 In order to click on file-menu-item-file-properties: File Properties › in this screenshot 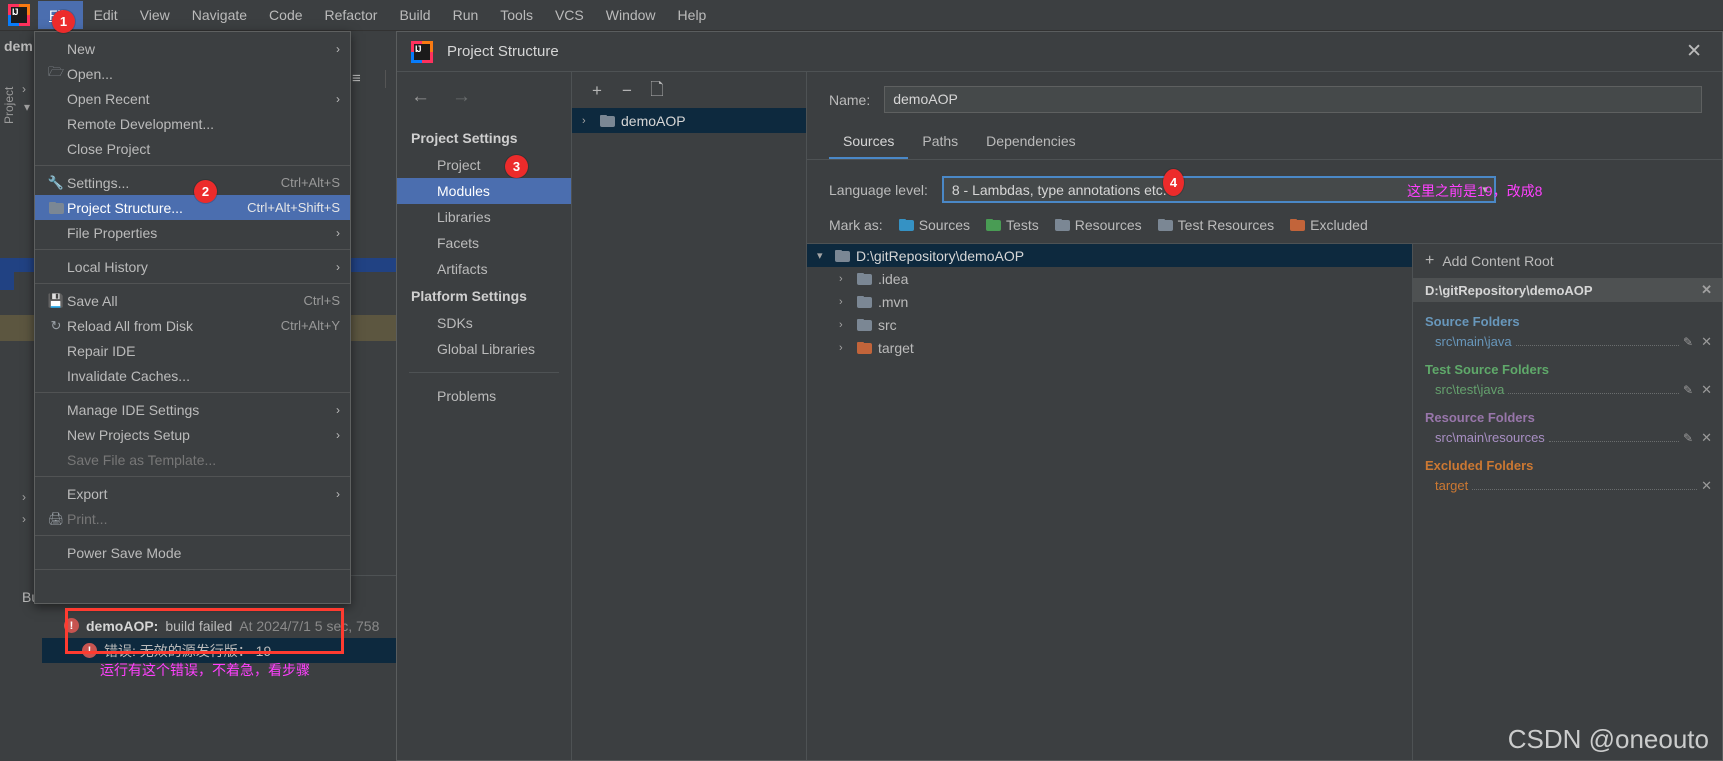, I will do `click(192, 232)`.